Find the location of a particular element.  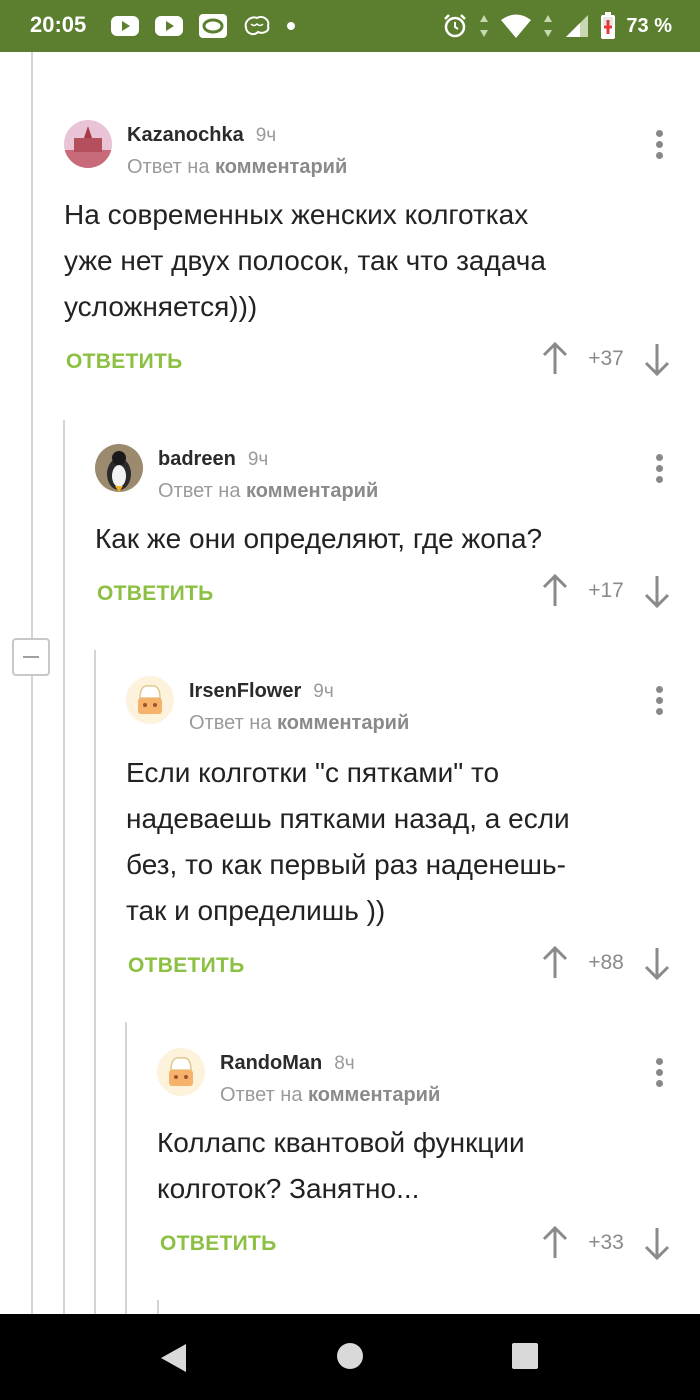

comment-text: Как же они определяют, где жопа? is located at coordinates (319, 538).